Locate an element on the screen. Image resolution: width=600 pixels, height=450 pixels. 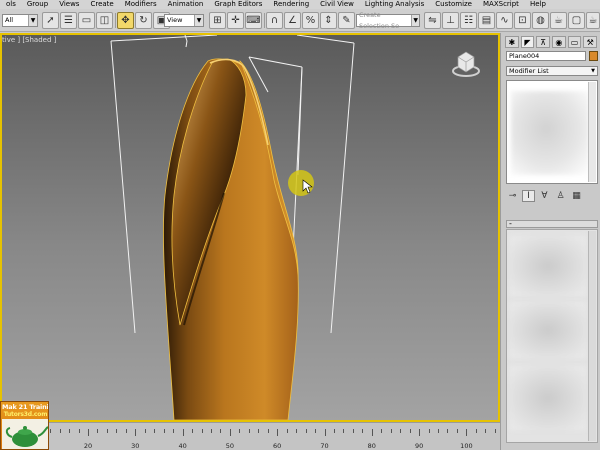
timeline-frame-label: 60 is located at coordinates (277, 446).